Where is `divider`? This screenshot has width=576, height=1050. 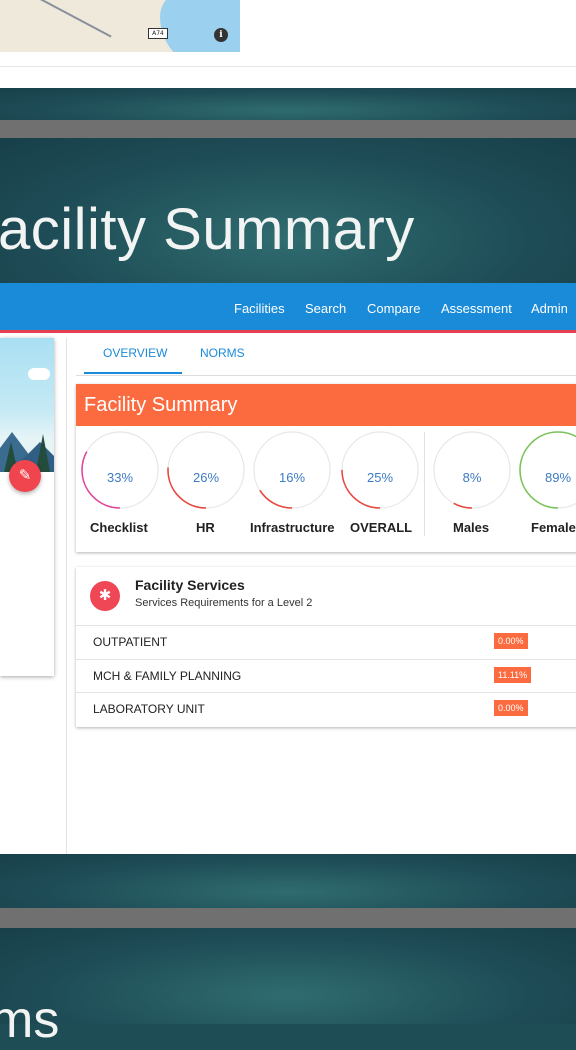
divider is located at coordinates (288, 66).